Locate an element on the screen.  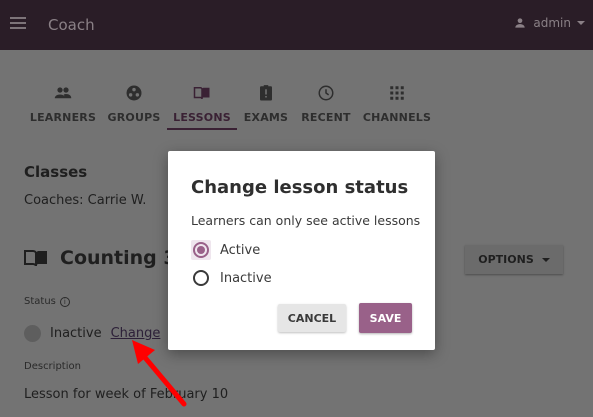
tab-recent: RECENT is located at coordinates (326, 105).